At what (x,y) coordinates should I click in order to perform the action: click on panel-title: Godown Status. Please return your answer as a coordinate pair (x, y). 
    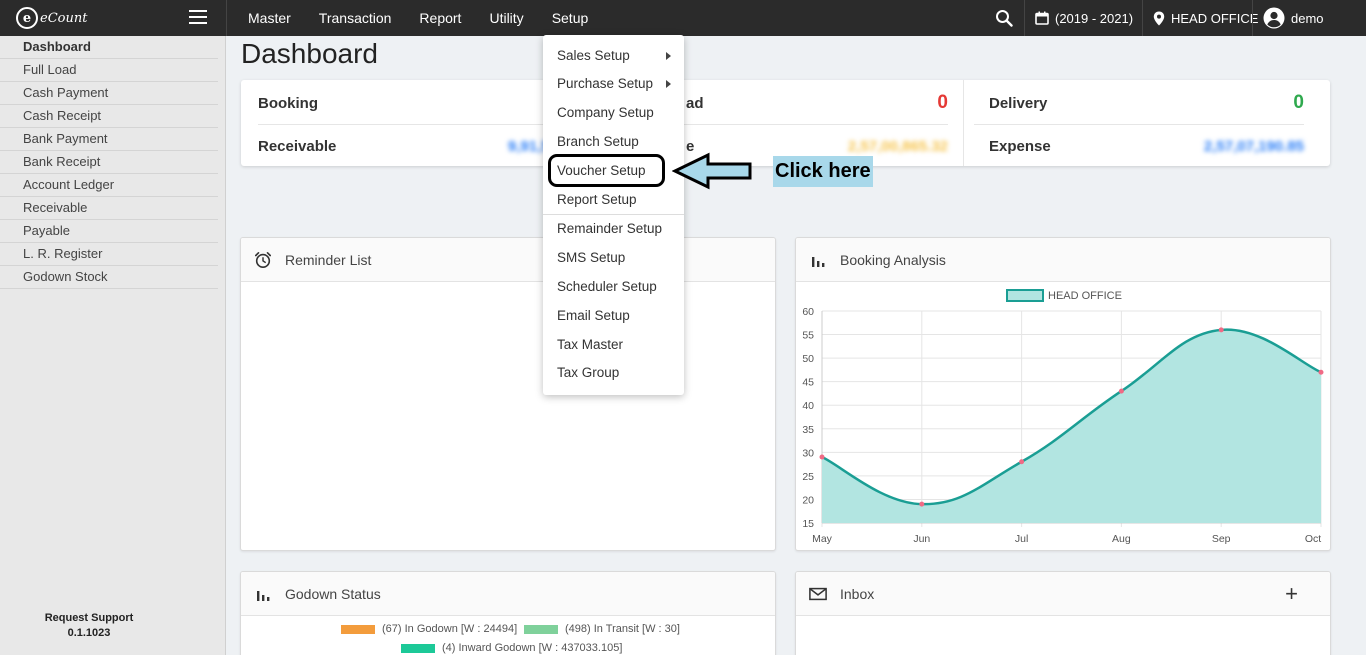
    Looking at the image, I should click on (333, 593).